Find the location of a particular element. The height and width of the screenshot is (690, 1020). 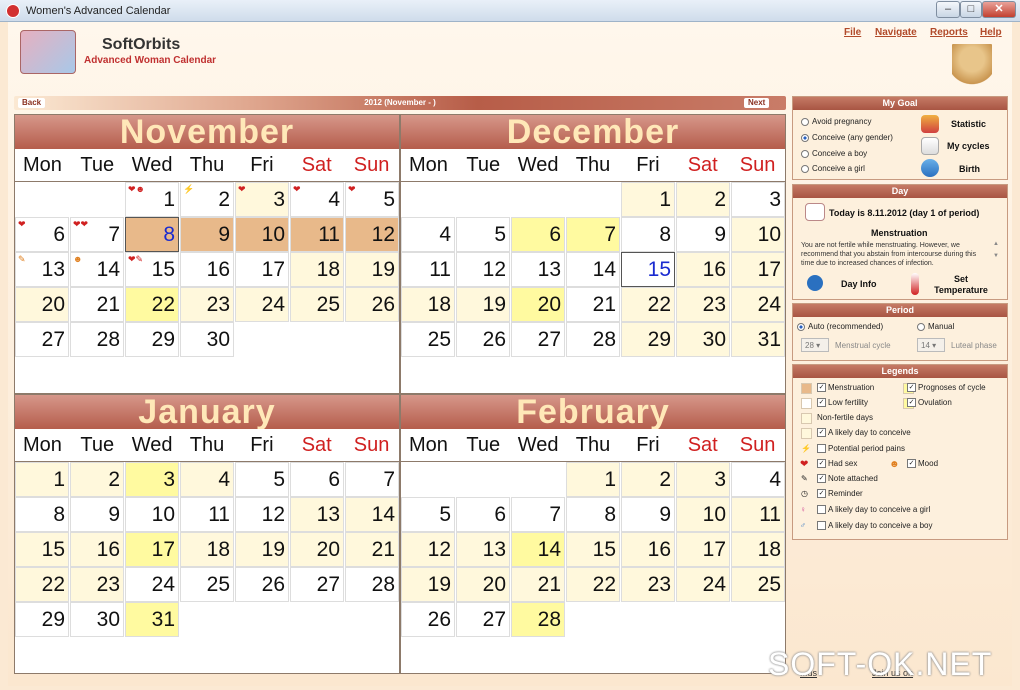

maximize-button: □ is located at coordinates (971, 9).